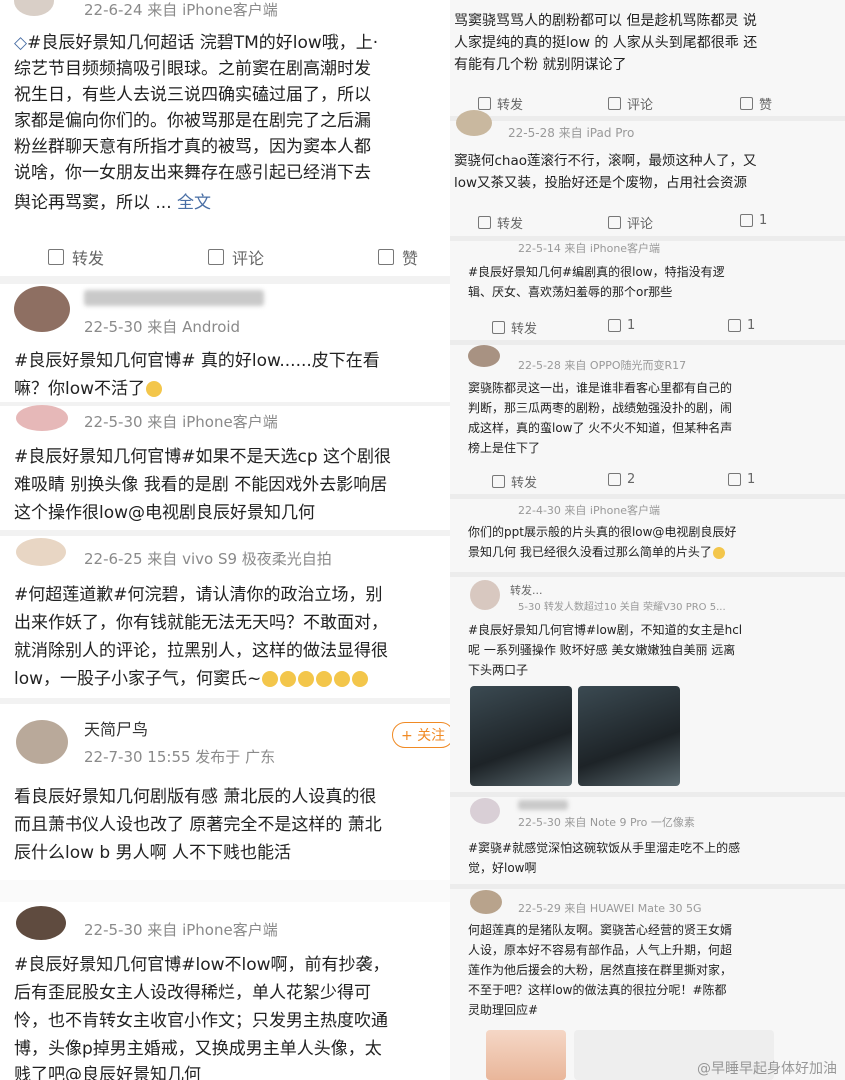 The height and width of the screenshot is (1080, 845). I want to click on post-text-line: 说啥，你一女朋友出来舞存在感引起已经消下去, so click(192, 173).